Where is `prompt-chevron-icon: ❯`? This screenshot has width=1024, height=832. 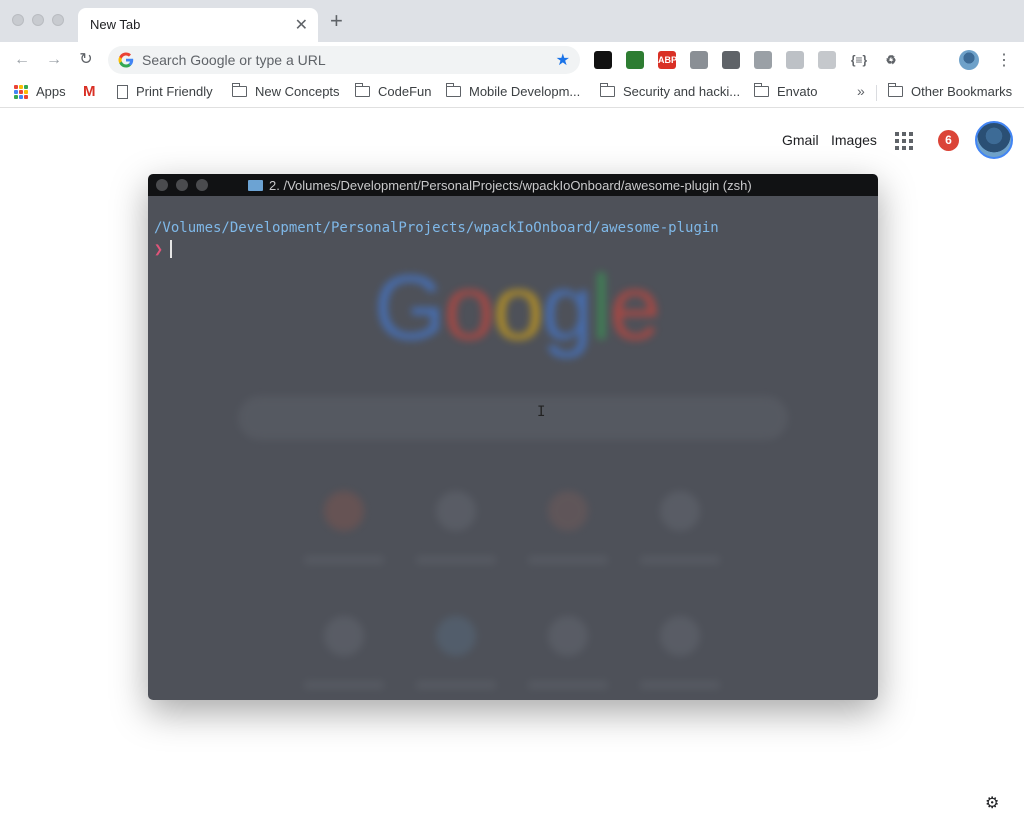 prompt-chevron-icon: ❯ is located at coordinates (159, 249).